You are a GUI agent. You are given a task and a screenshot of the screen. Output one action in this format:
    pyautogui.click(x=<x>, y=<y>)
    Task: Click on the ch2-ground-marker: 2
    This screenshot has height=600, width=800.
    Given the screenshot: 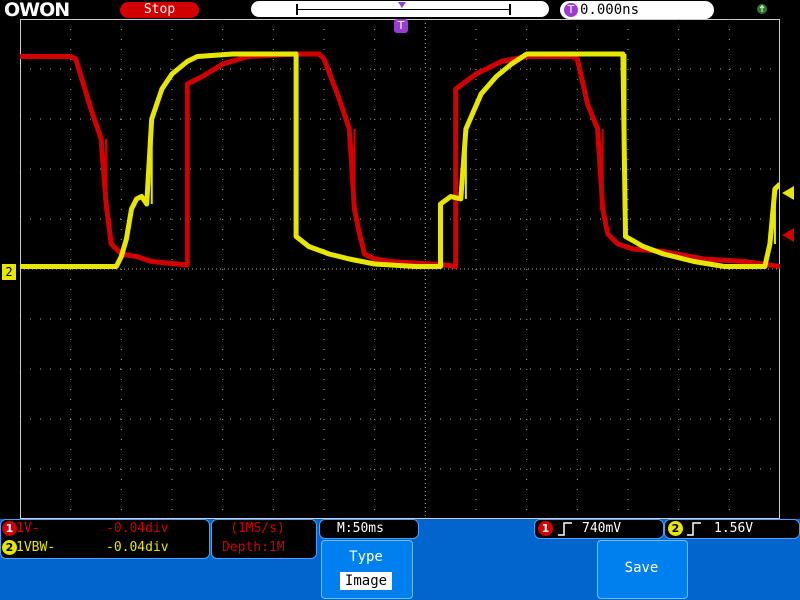 What is the action you would take?
    pyautogui.click(x=9, y=272)
    